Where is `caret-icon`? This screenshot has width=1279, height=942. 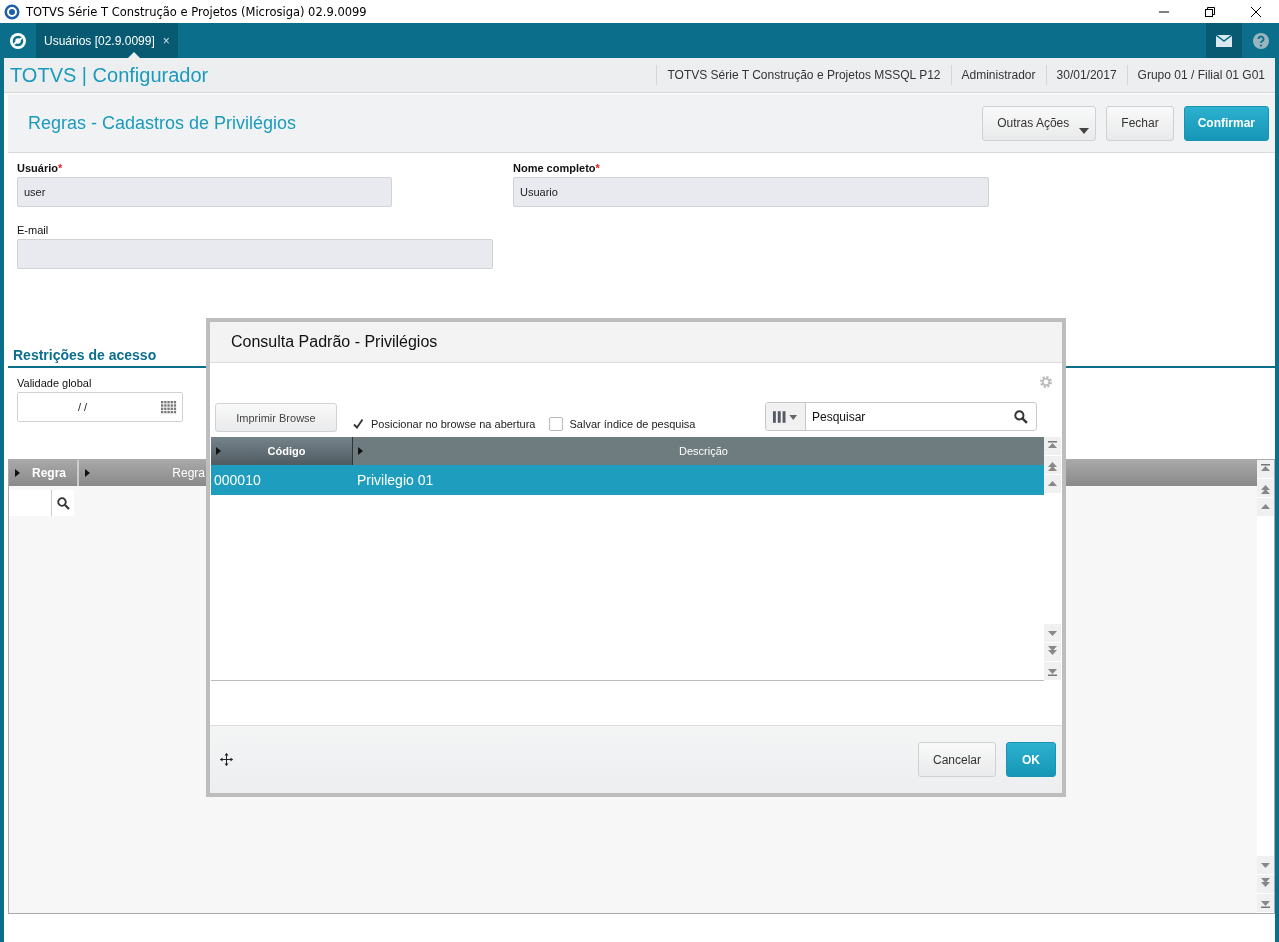
caret-icon is located at coordinates (1084, 130).